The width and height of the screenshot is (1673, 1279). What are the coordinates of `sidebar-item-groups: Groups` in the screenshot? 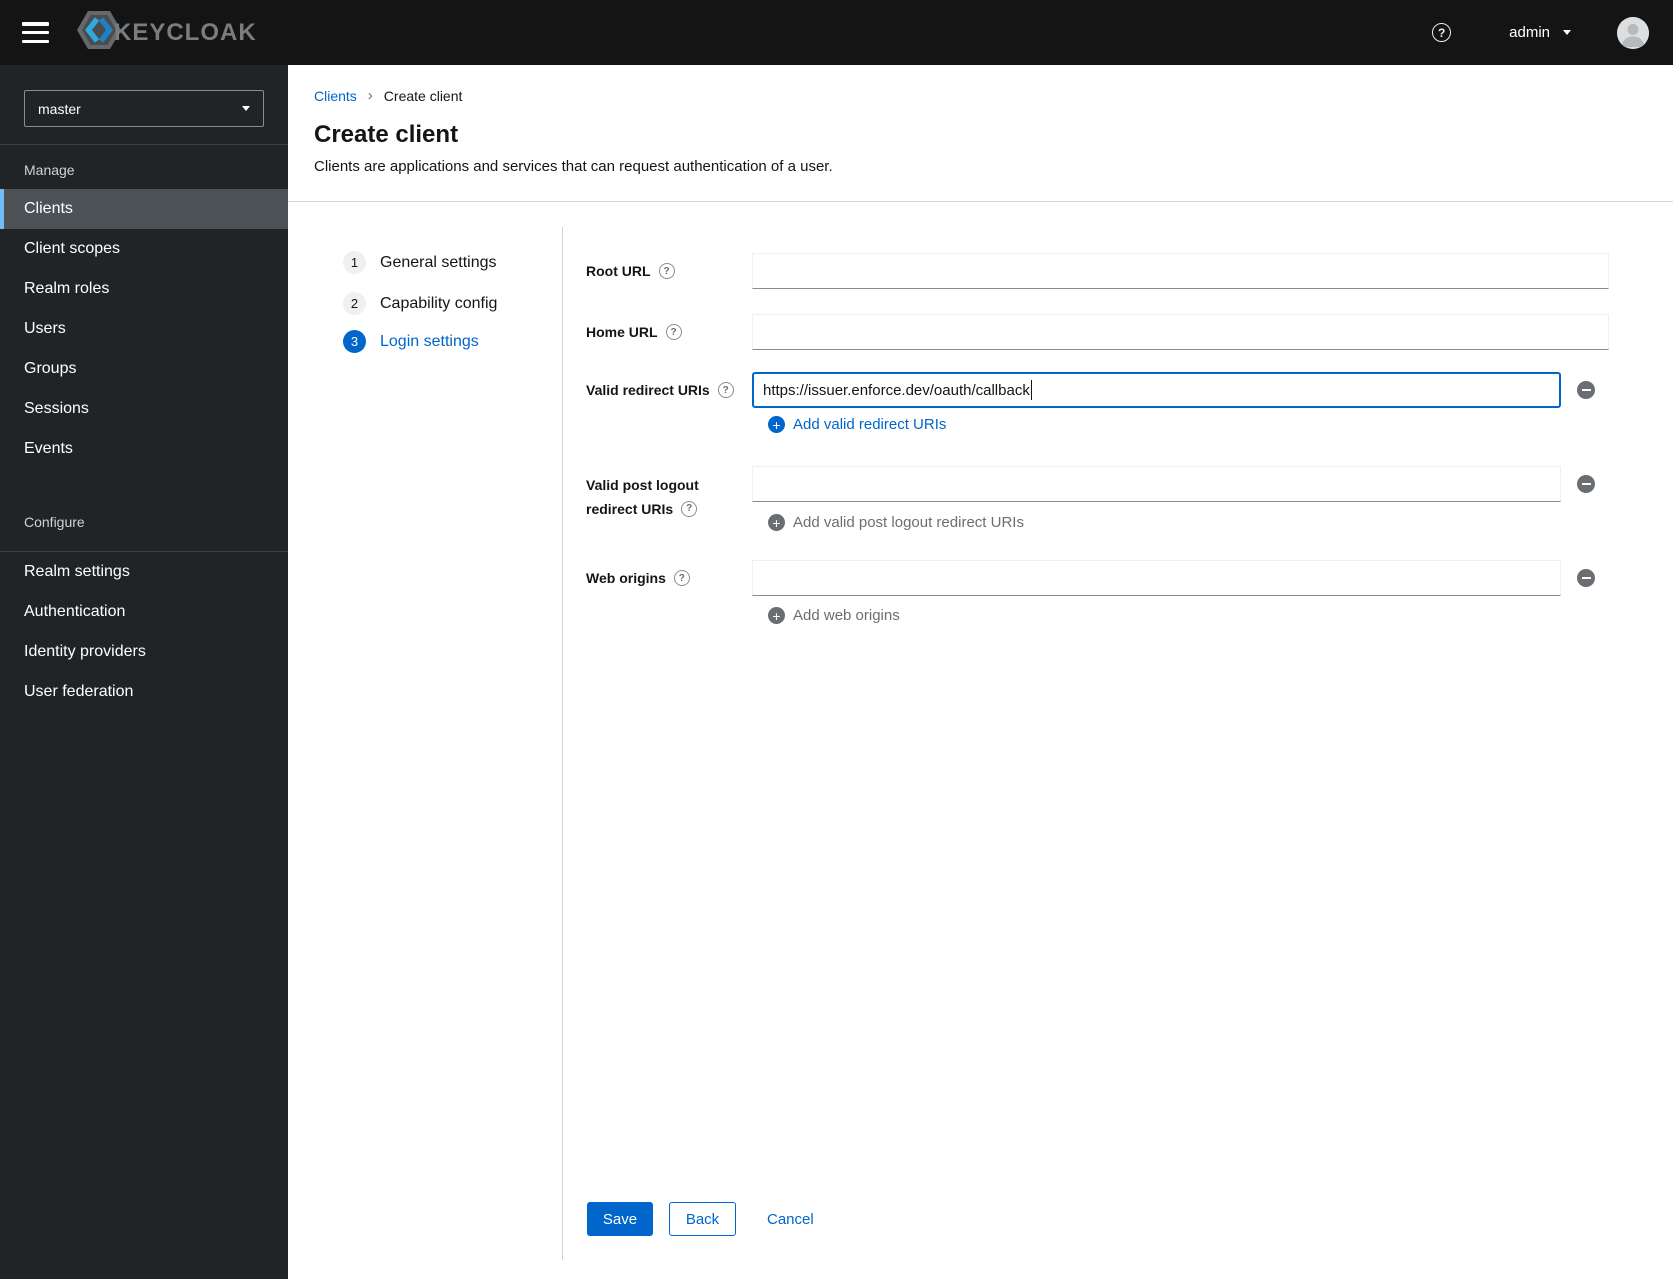 It's located at (144, 369).